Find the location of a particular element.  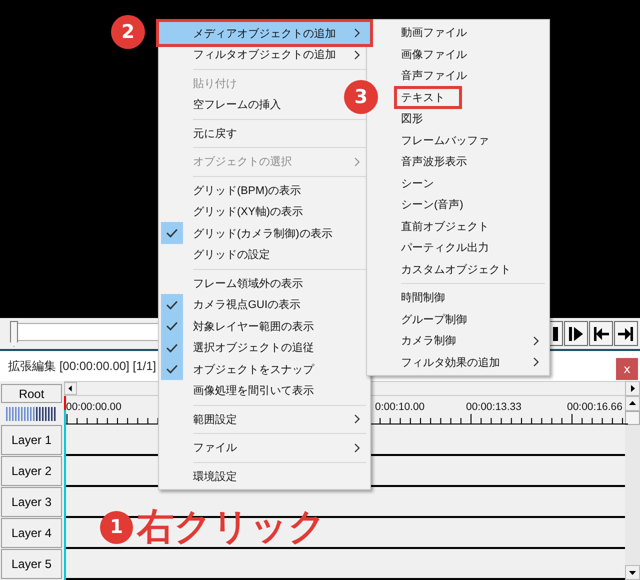

menu-item: フレーム領域外の表示 is located at coordinates (264, 283).